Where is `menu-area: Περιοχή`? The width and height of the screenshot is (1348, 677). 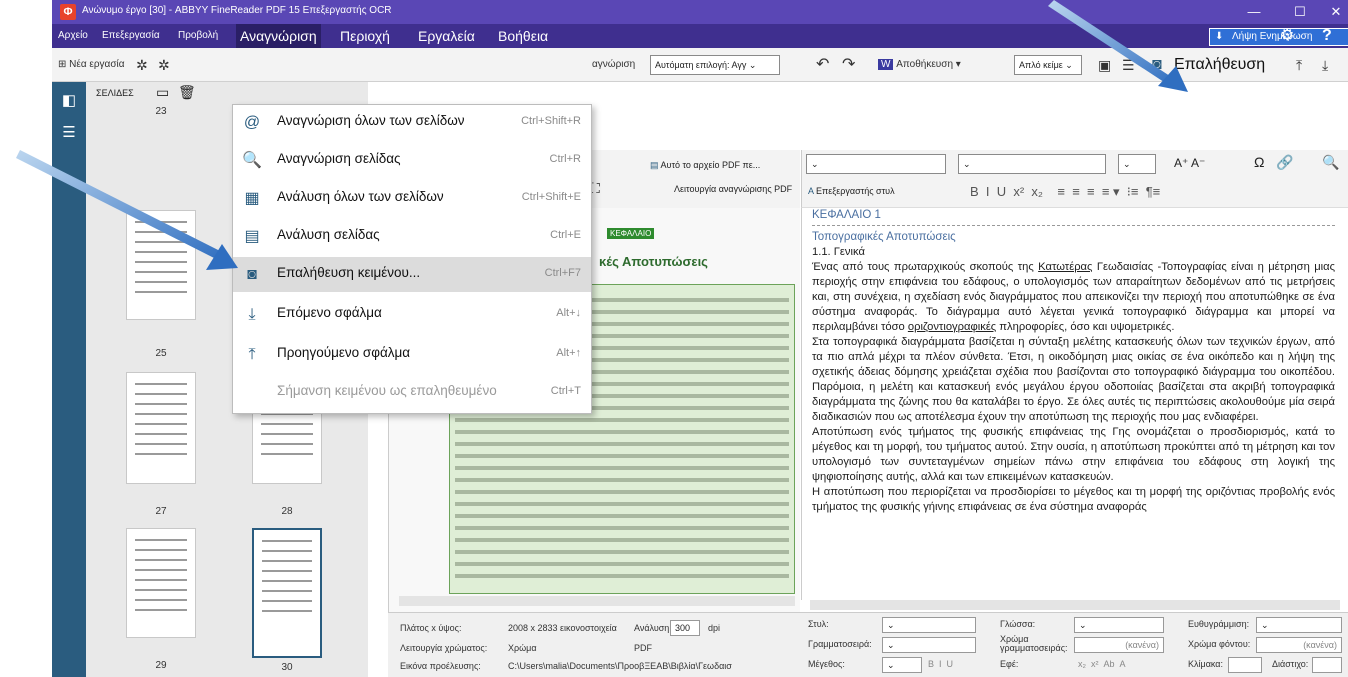 menu-area: Περιοχή is located at coordinates (365, 36).